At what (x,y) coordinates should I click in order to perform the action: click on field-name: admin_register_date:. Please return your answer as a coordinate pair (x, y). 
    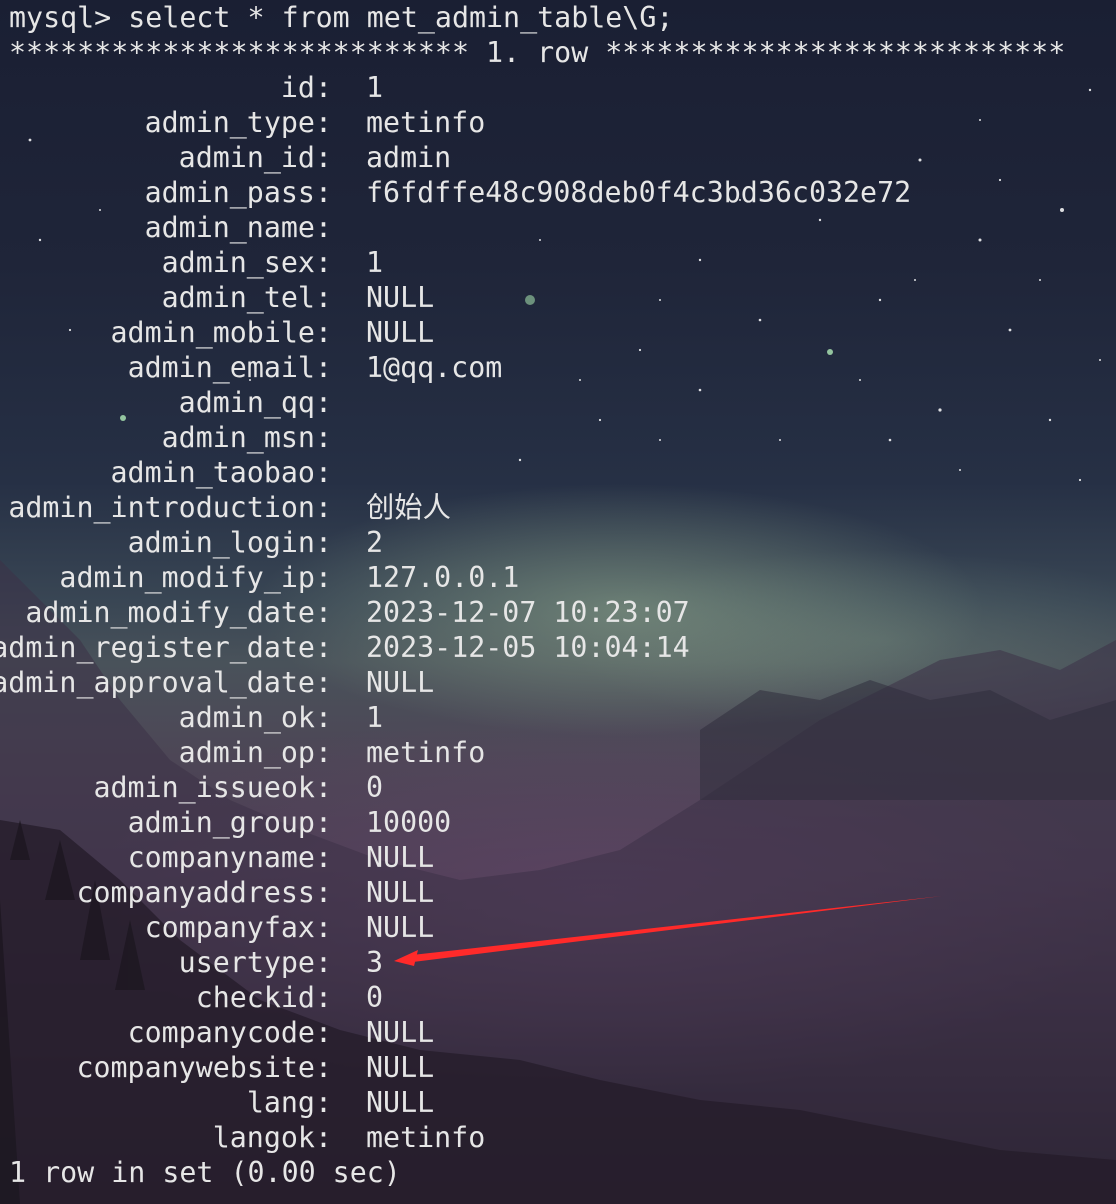
    Looking at the image, I should click on (166, 647).